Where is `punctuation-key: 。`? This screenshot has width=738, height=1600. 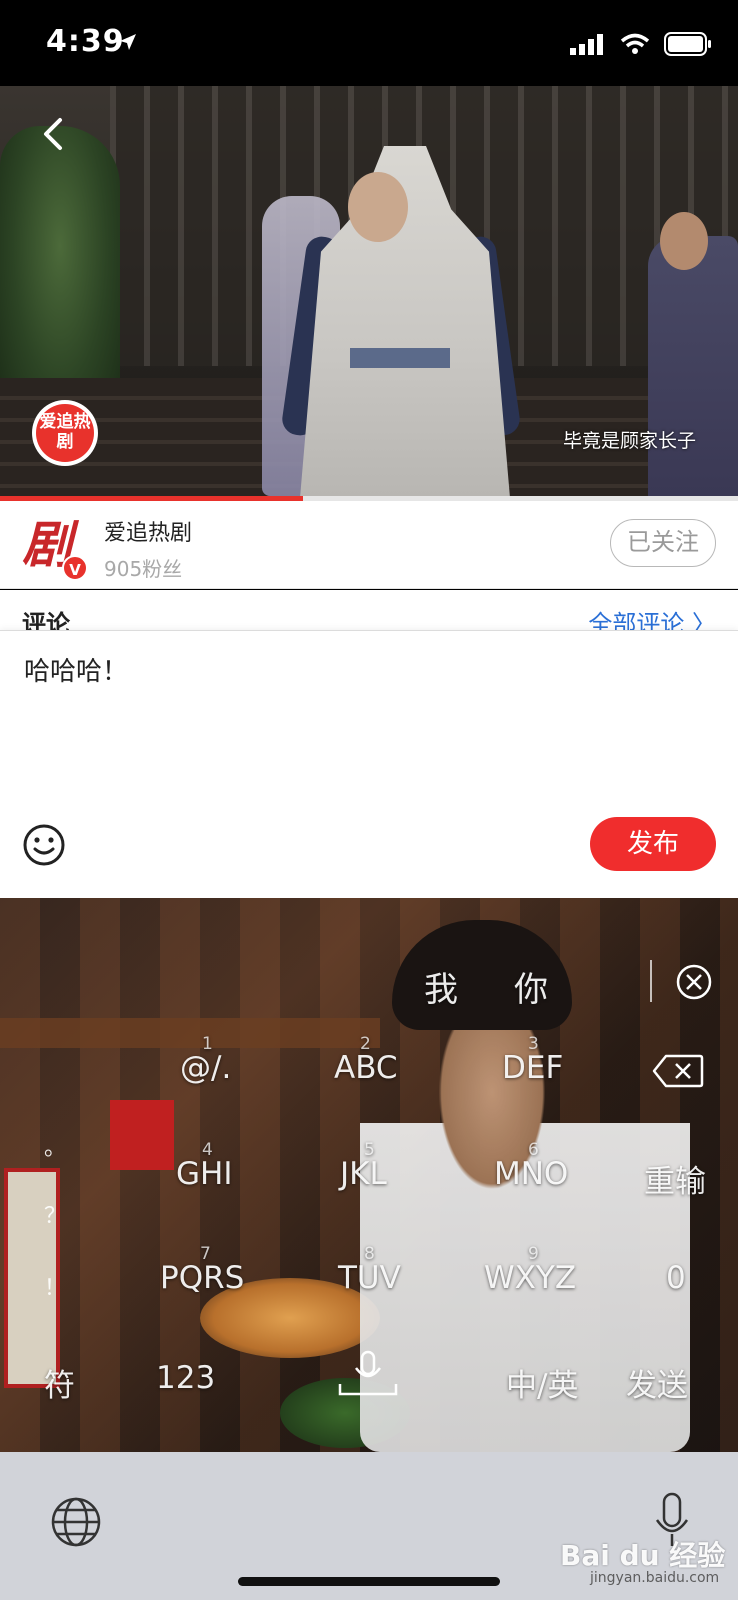
punctuation-key: 。 is located at coordinates (55, 1146).